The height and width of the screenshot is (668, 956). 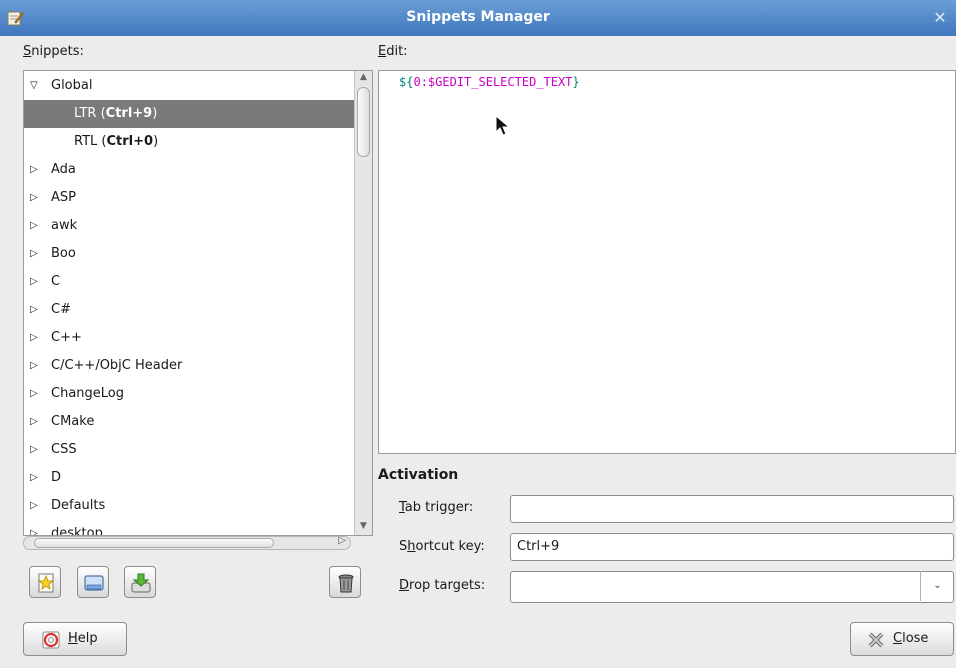 What do you see at coordinates (489, 82) in the screenshot?
I see `snippet-code: ${0:$GEDIT_SELECTED_TEXT}` at bounding box center [489, 82].